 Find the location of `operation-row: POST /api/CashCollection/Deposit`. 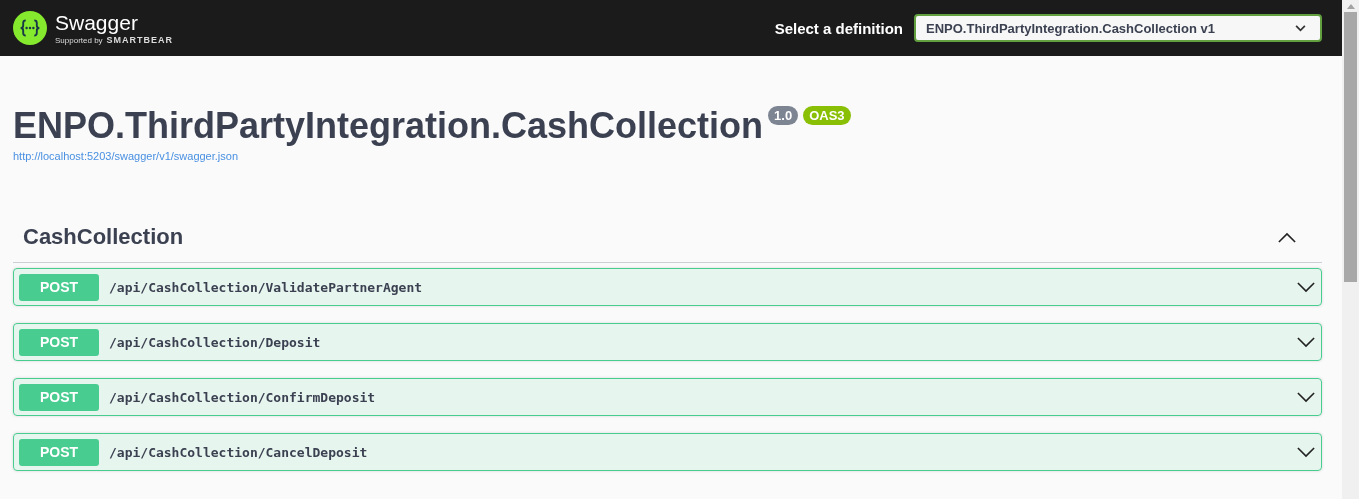

operation-row: POST /api/CashCollection/Deposit is located at coordinates (667, 342).